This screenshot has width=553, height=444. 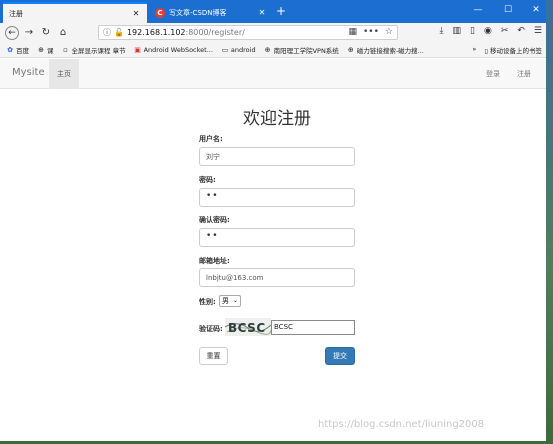 I want to click on insecure-lock-icon: 🔓, so click(x=119, y=32).